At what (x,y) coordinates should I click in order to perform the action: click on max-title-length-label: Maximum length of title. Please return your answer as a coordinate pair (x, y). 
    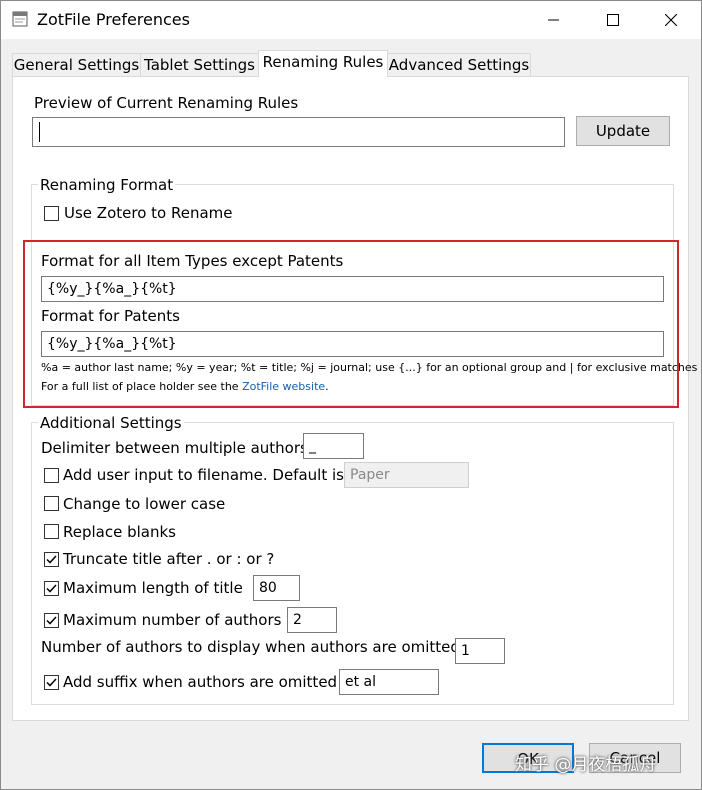
    Looking at the image, I should click on (153, 588).